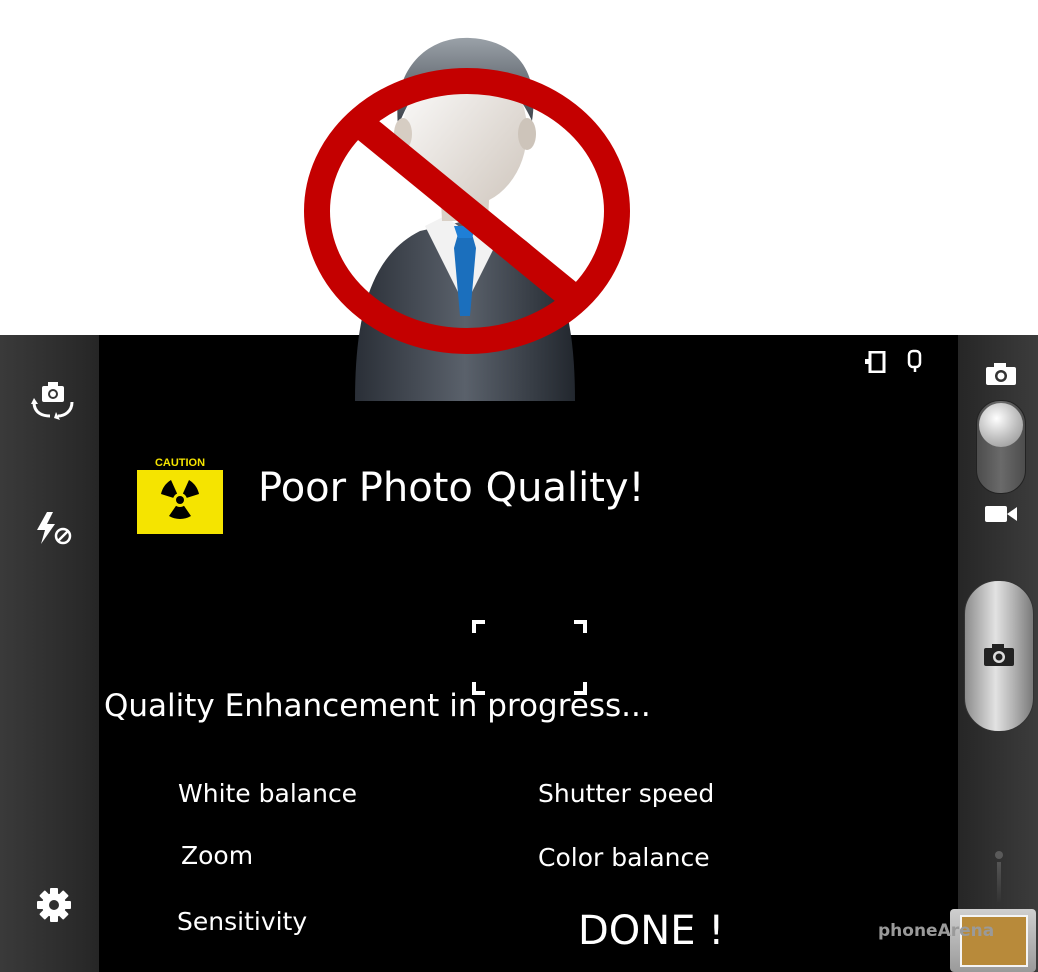 Image resolution: width=1038 pixels, height=972 pixels. Describe the element at coordinates (180, 493) in the screenshot. I see `radiation-warning-icon: CAUTION` at that location.